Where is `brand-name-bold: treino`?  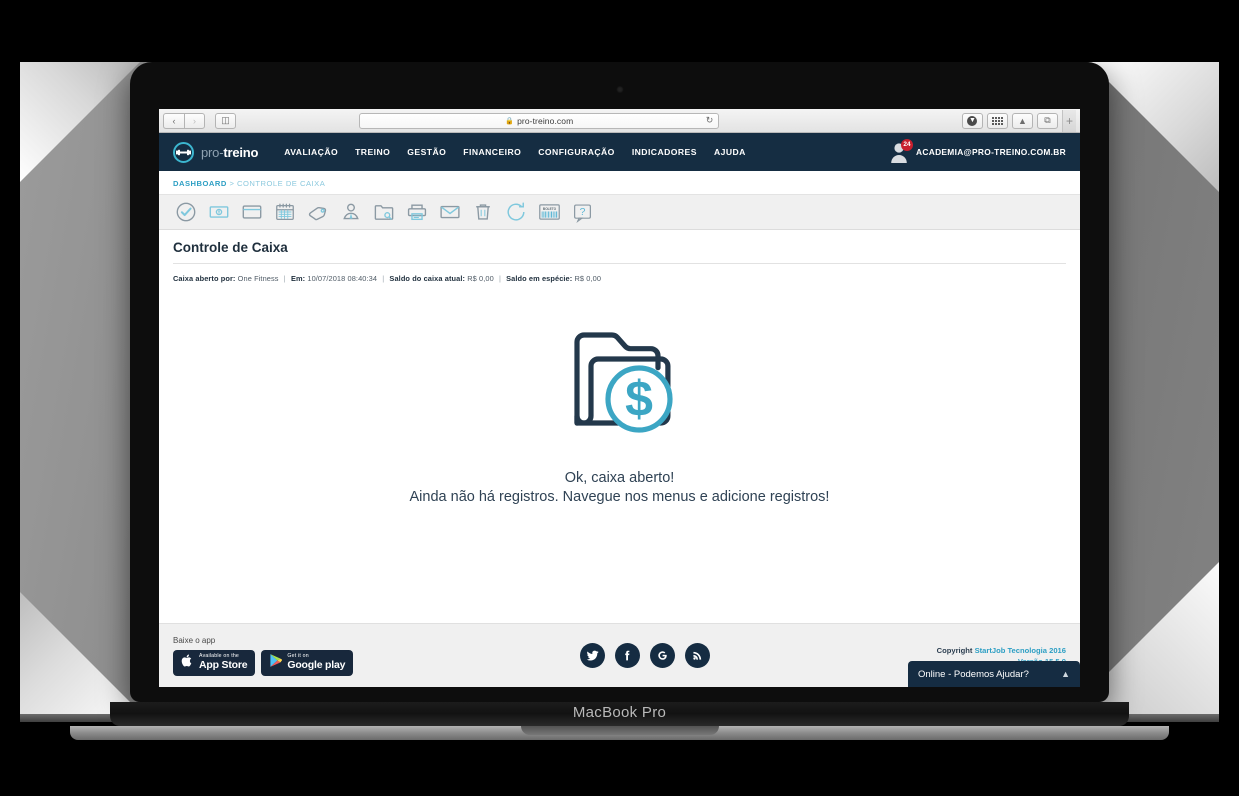 brand-name-bold: treino is located at coordinates (241, 152).